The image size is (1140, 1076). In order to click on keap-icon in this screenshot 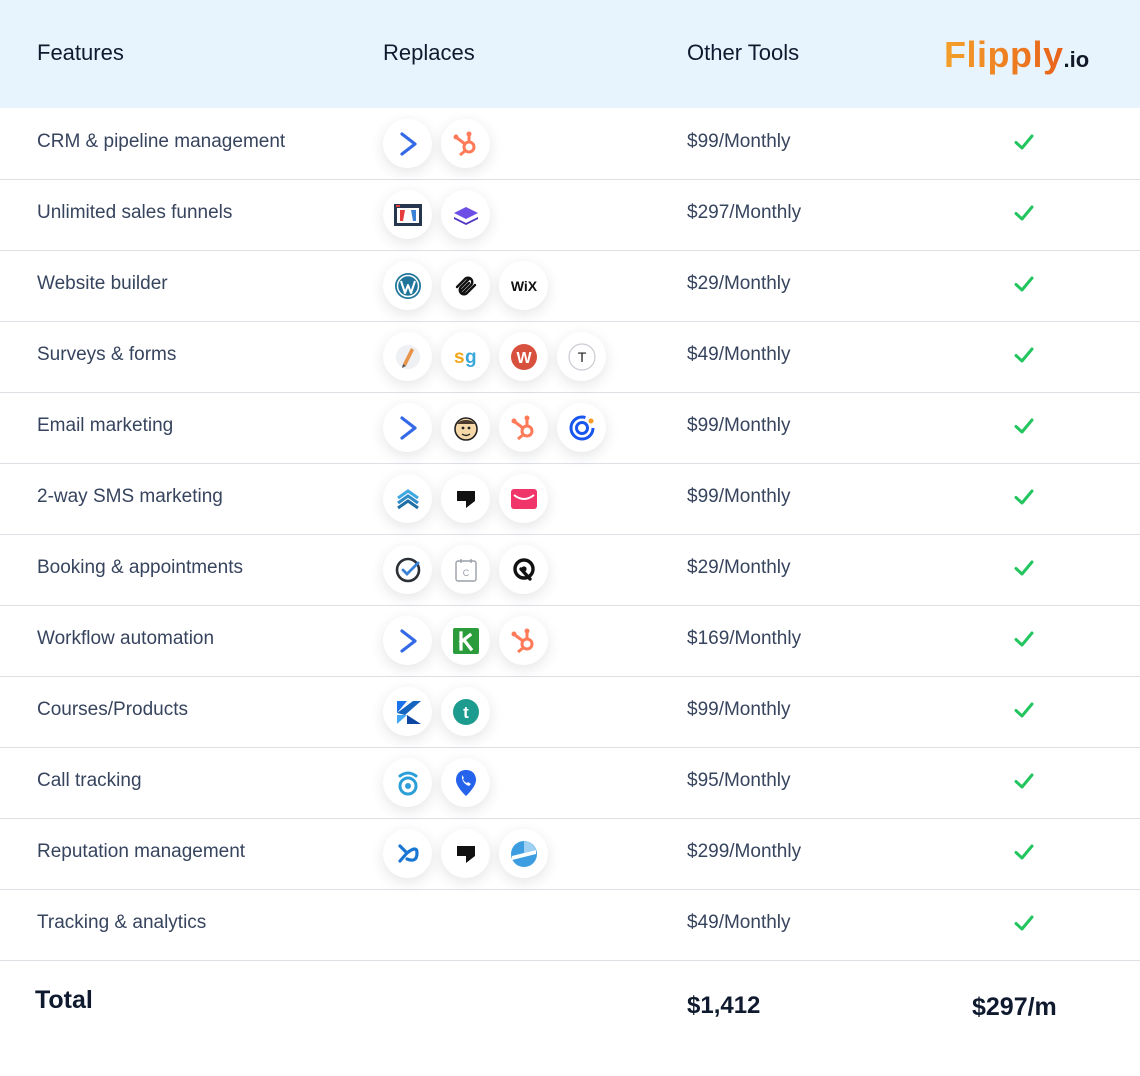, I will do `click(465, 640)`.